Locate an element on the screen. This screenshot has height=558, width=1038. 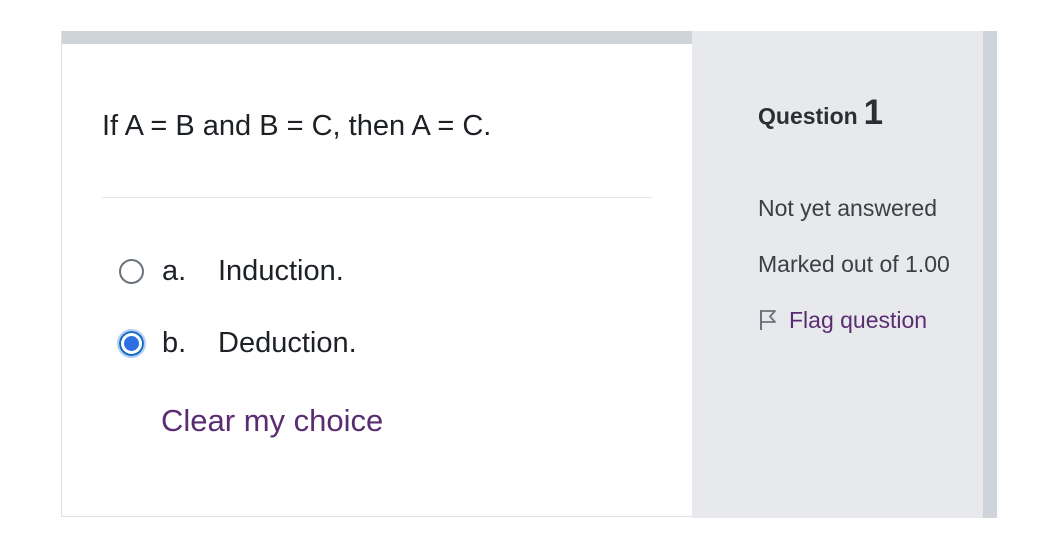
info-right-bar is located at coordinates (990, 274).